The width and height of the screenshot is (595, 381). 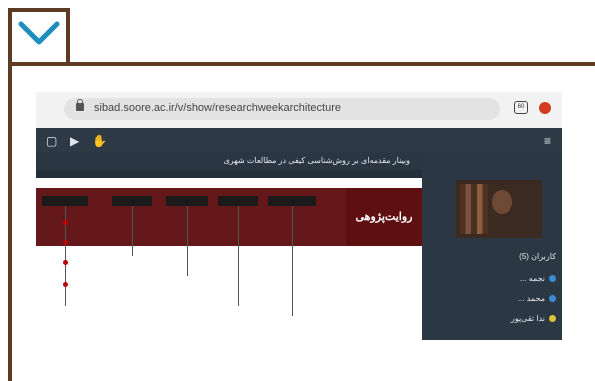 What do you see at coordinates (299, 140) in the screenshot?
I see `meeting-toolbar` at bounding box center [299, 140].